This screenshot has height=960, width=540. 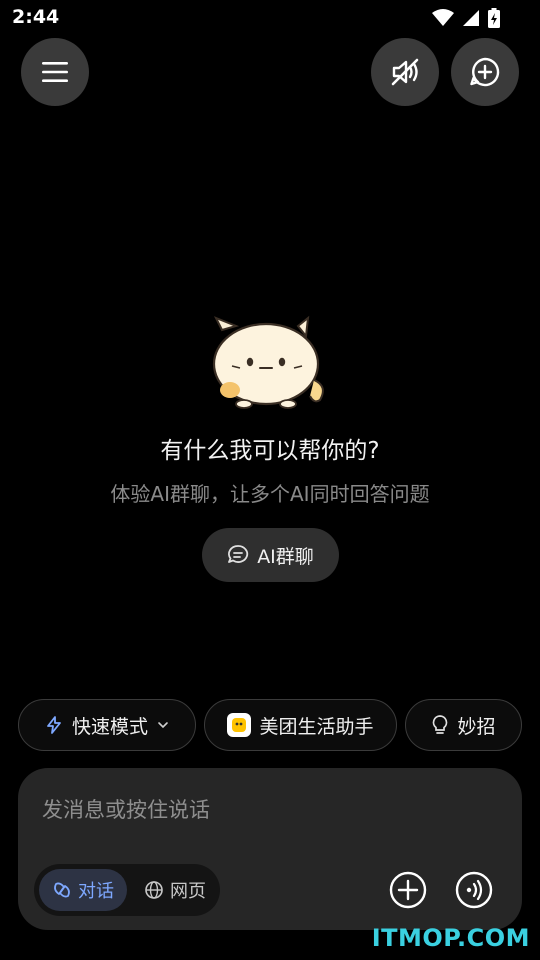 I want to click on fast-mode-dropdown: 快速模式, so click(x=107, y=725).